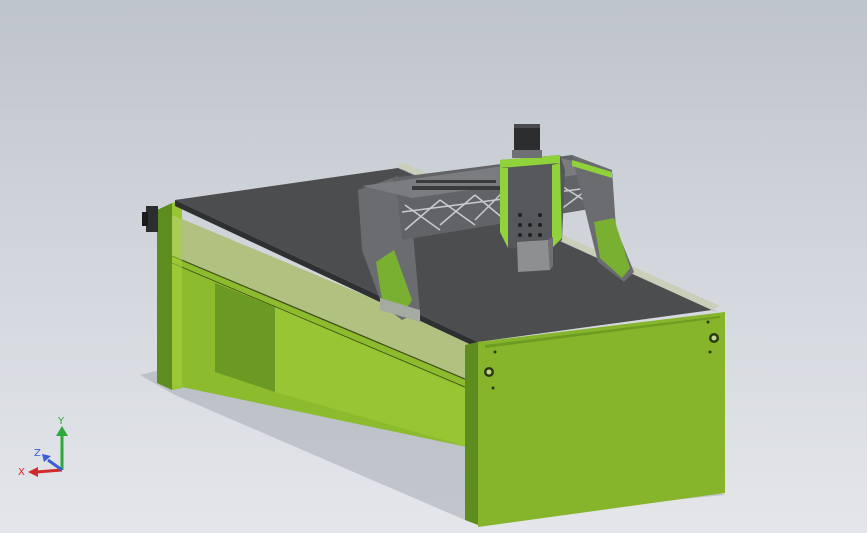  What do you see at coordinates (527, 154) in the screenshot?
I see `stepper-motor-mount` at bounding box center [527, 154].